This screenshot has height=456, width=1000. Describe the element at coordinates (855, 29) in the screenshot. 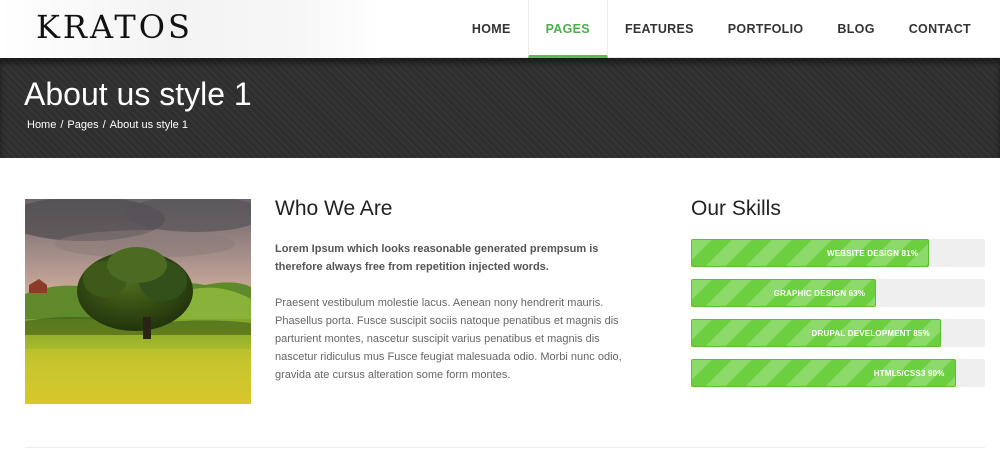

I see `nav-item-blog: BLOG` at that location.